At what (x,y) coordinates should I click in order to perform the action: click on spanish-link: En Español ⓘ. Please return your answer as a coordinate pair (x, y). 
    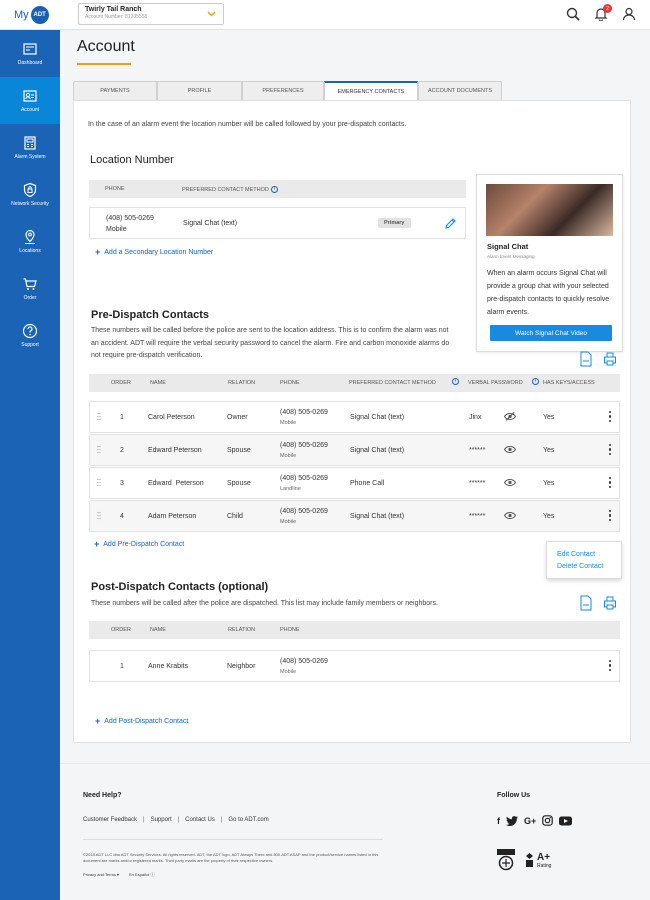
    Looking at the image, I should click on (142, 875).